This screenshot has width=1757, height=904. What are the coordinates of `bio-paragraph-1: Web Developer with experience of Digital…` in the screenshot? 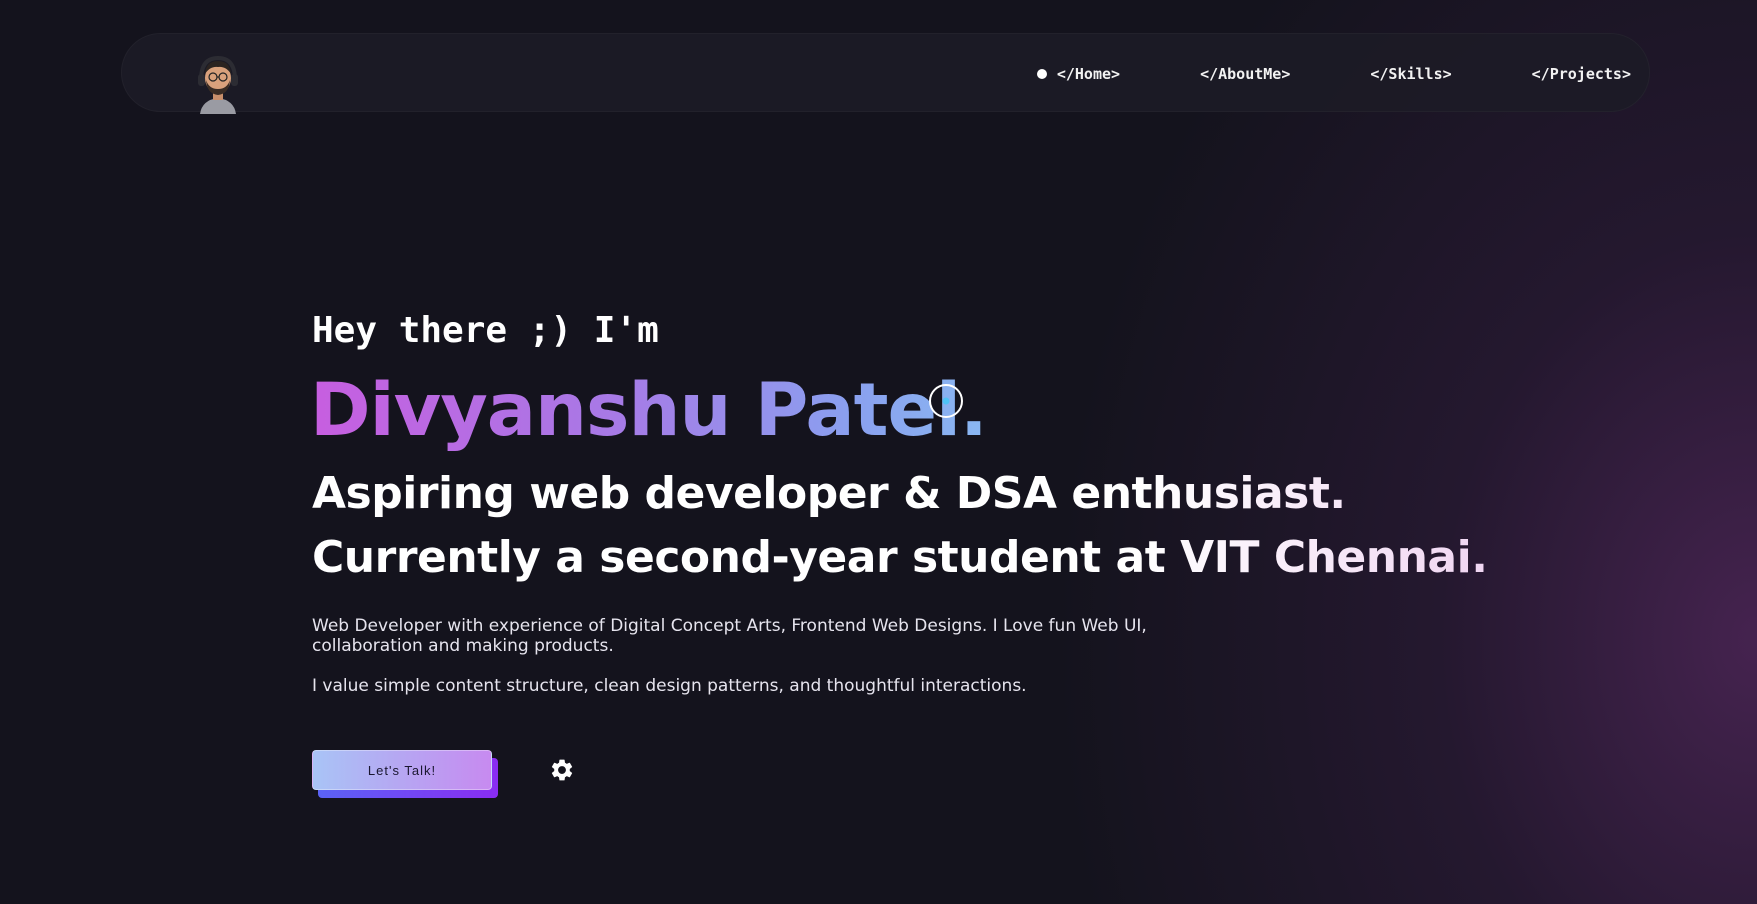 It's located at (729, 636).